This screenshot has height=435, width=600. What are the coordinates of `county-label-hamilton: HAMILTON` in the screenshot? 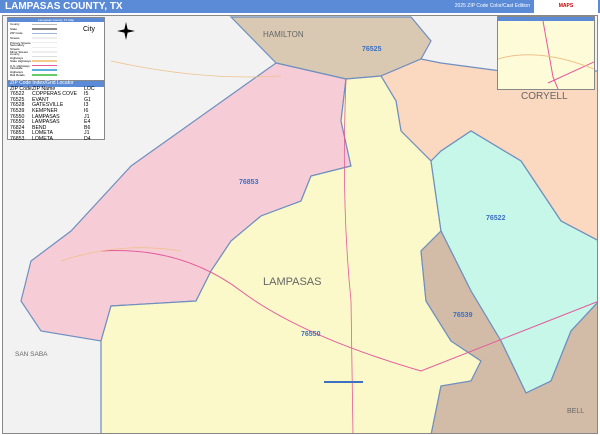 It's located at (283, 34).